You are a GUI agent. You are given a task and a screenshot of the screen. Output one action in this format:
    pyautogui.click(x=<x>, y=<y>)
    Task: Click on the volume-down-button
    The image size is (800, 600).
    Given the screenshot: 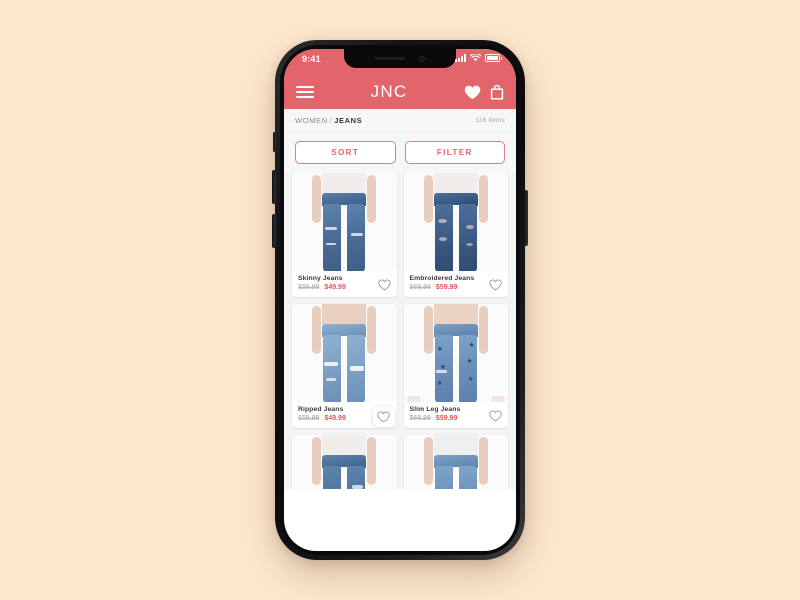 What is the action you would take?
    pyautogui.click(x=274, y=231)
    